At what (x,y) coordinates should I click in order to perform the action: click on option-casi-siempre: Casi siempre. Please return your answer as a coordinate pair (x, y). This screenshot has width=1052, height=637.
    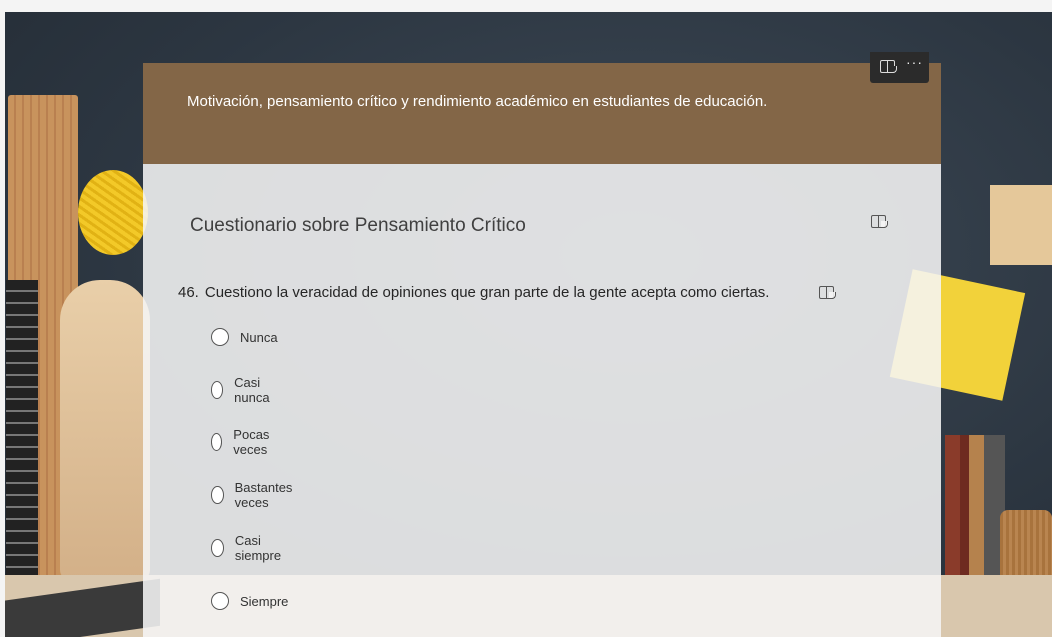
    Looking at the image, I should click on (248, 548).